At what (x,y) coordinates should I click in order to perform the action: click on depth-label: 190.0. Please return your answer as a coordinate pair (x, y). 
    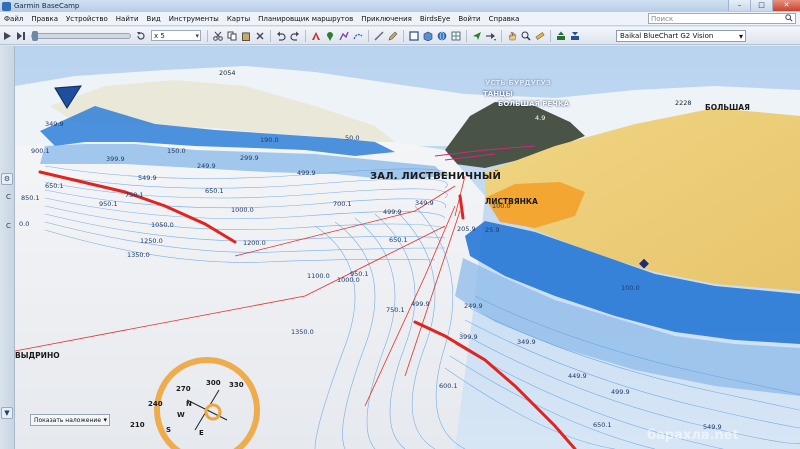
    Looking at the image, I should click on (269, 140).